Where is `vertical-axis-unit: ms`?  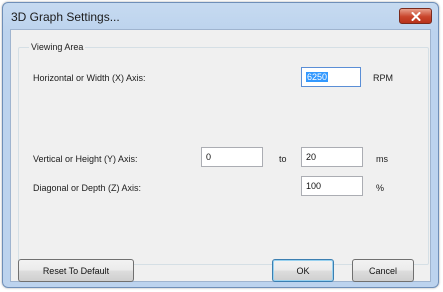
vertical-axis-unit: ms is located at coordinates (382, 159).